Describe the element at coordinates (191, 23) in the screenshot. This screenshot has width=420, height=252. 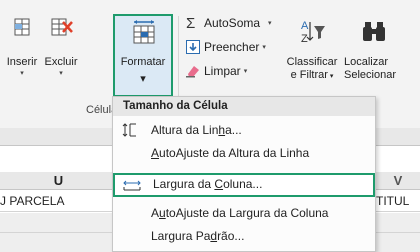
I see `sigma-icon: Σ` at that location.